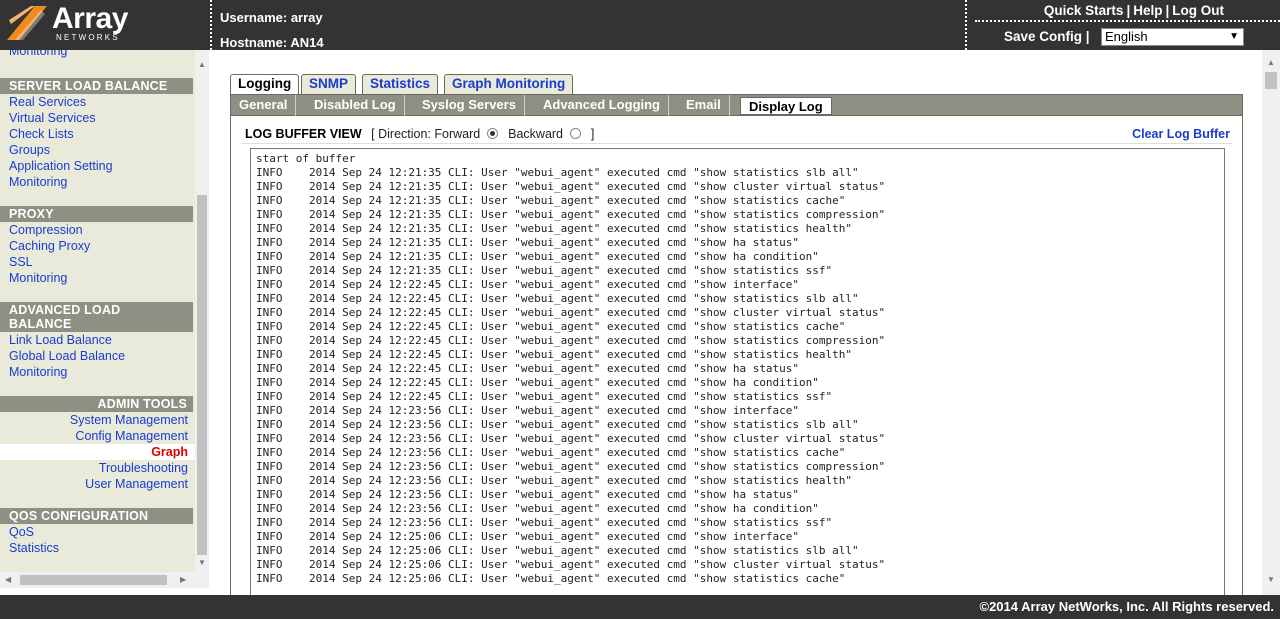 The width and height of the screenshot is (1280, 619). Describe the element at coordinates (97, 134) in the screenshot. I see `sidebar-item-check-lists: Check Lists` at that location.